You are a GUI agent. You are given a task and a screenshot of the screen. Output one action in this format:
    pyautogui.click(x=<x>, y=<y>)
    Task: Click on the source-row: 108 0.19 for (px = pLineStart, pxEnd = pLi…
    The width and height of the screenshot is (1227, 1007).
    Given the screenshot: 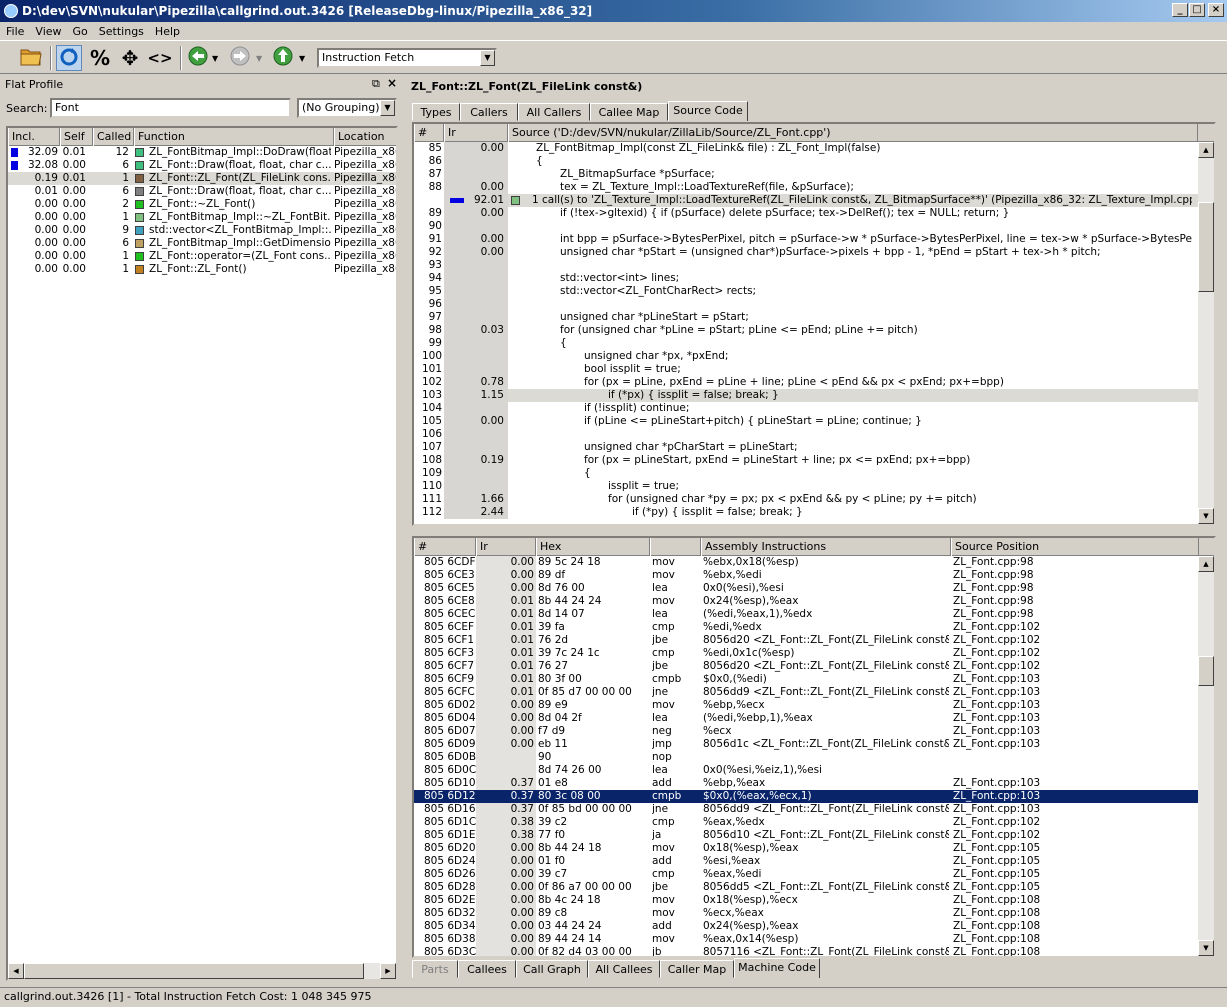 What is the action you would take?
    pyautogui.click(x=806, y=460)
    